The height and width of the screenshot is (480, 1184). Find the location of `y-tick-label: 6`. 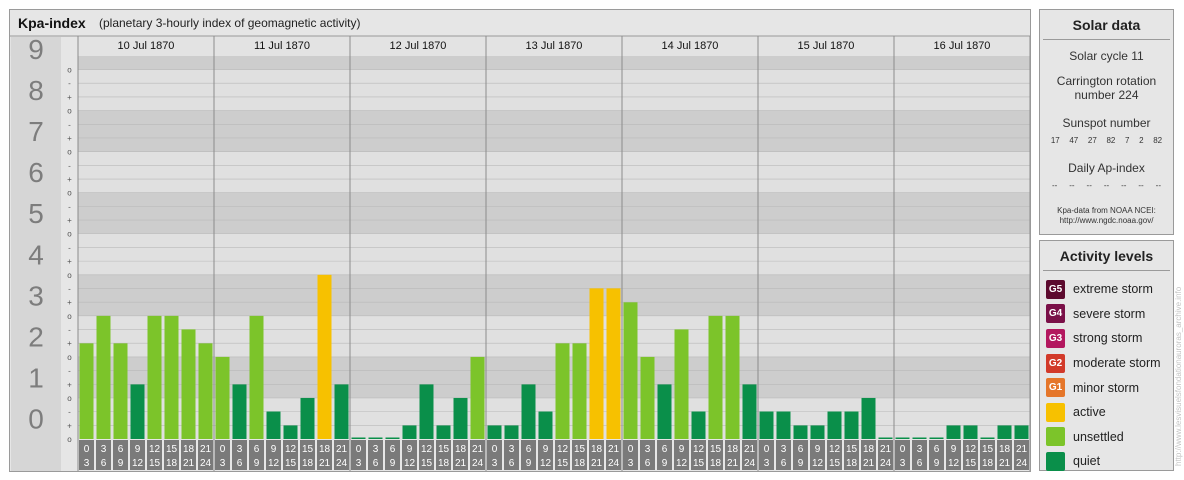

y-tick-label: 6 is located at coordinates (36, 172).